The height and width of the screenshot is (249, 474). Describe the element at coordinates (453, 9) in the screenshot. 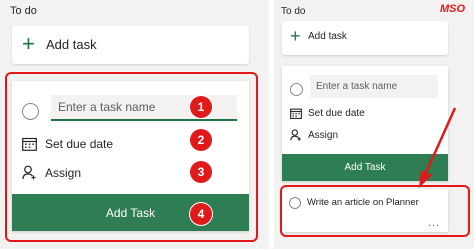

I see `site-logo: MSO` at that location.